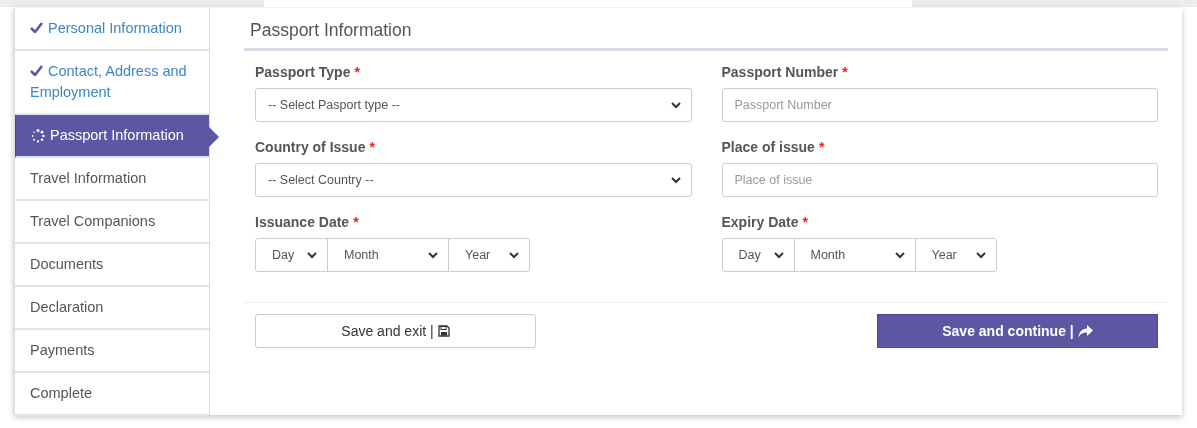  Describe the element at coordinates (302, 222) in the screenshot. I see `field-label: Issuance Date` at that location.